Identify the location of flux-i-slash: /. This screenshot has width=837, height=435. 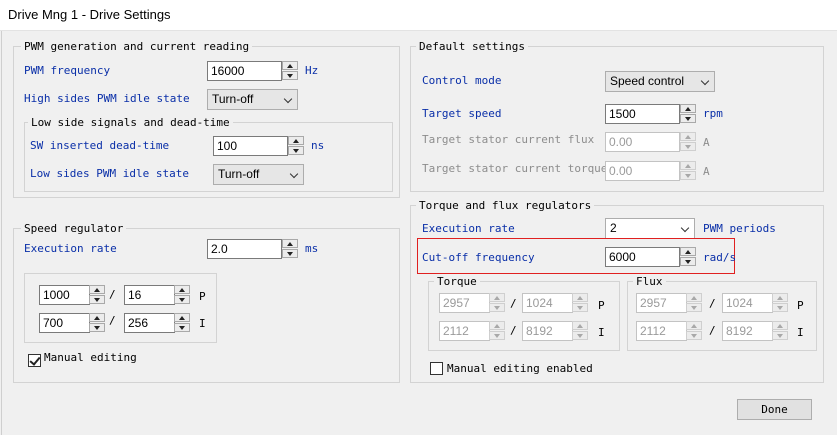
(712, 330).